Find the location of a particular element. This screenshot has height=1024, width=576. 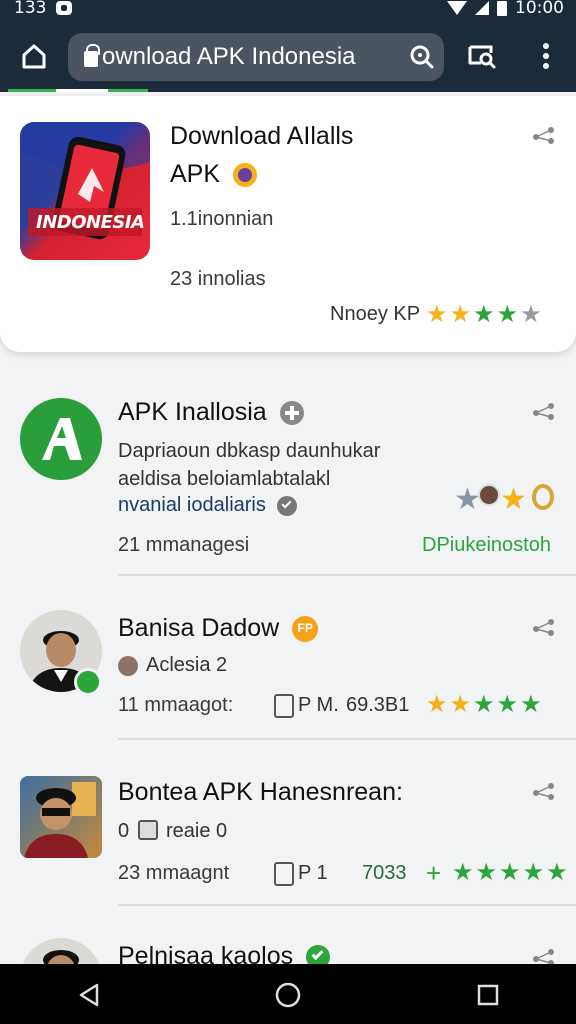

fp-badge-icon: FP is located at coordinates (305, 629).